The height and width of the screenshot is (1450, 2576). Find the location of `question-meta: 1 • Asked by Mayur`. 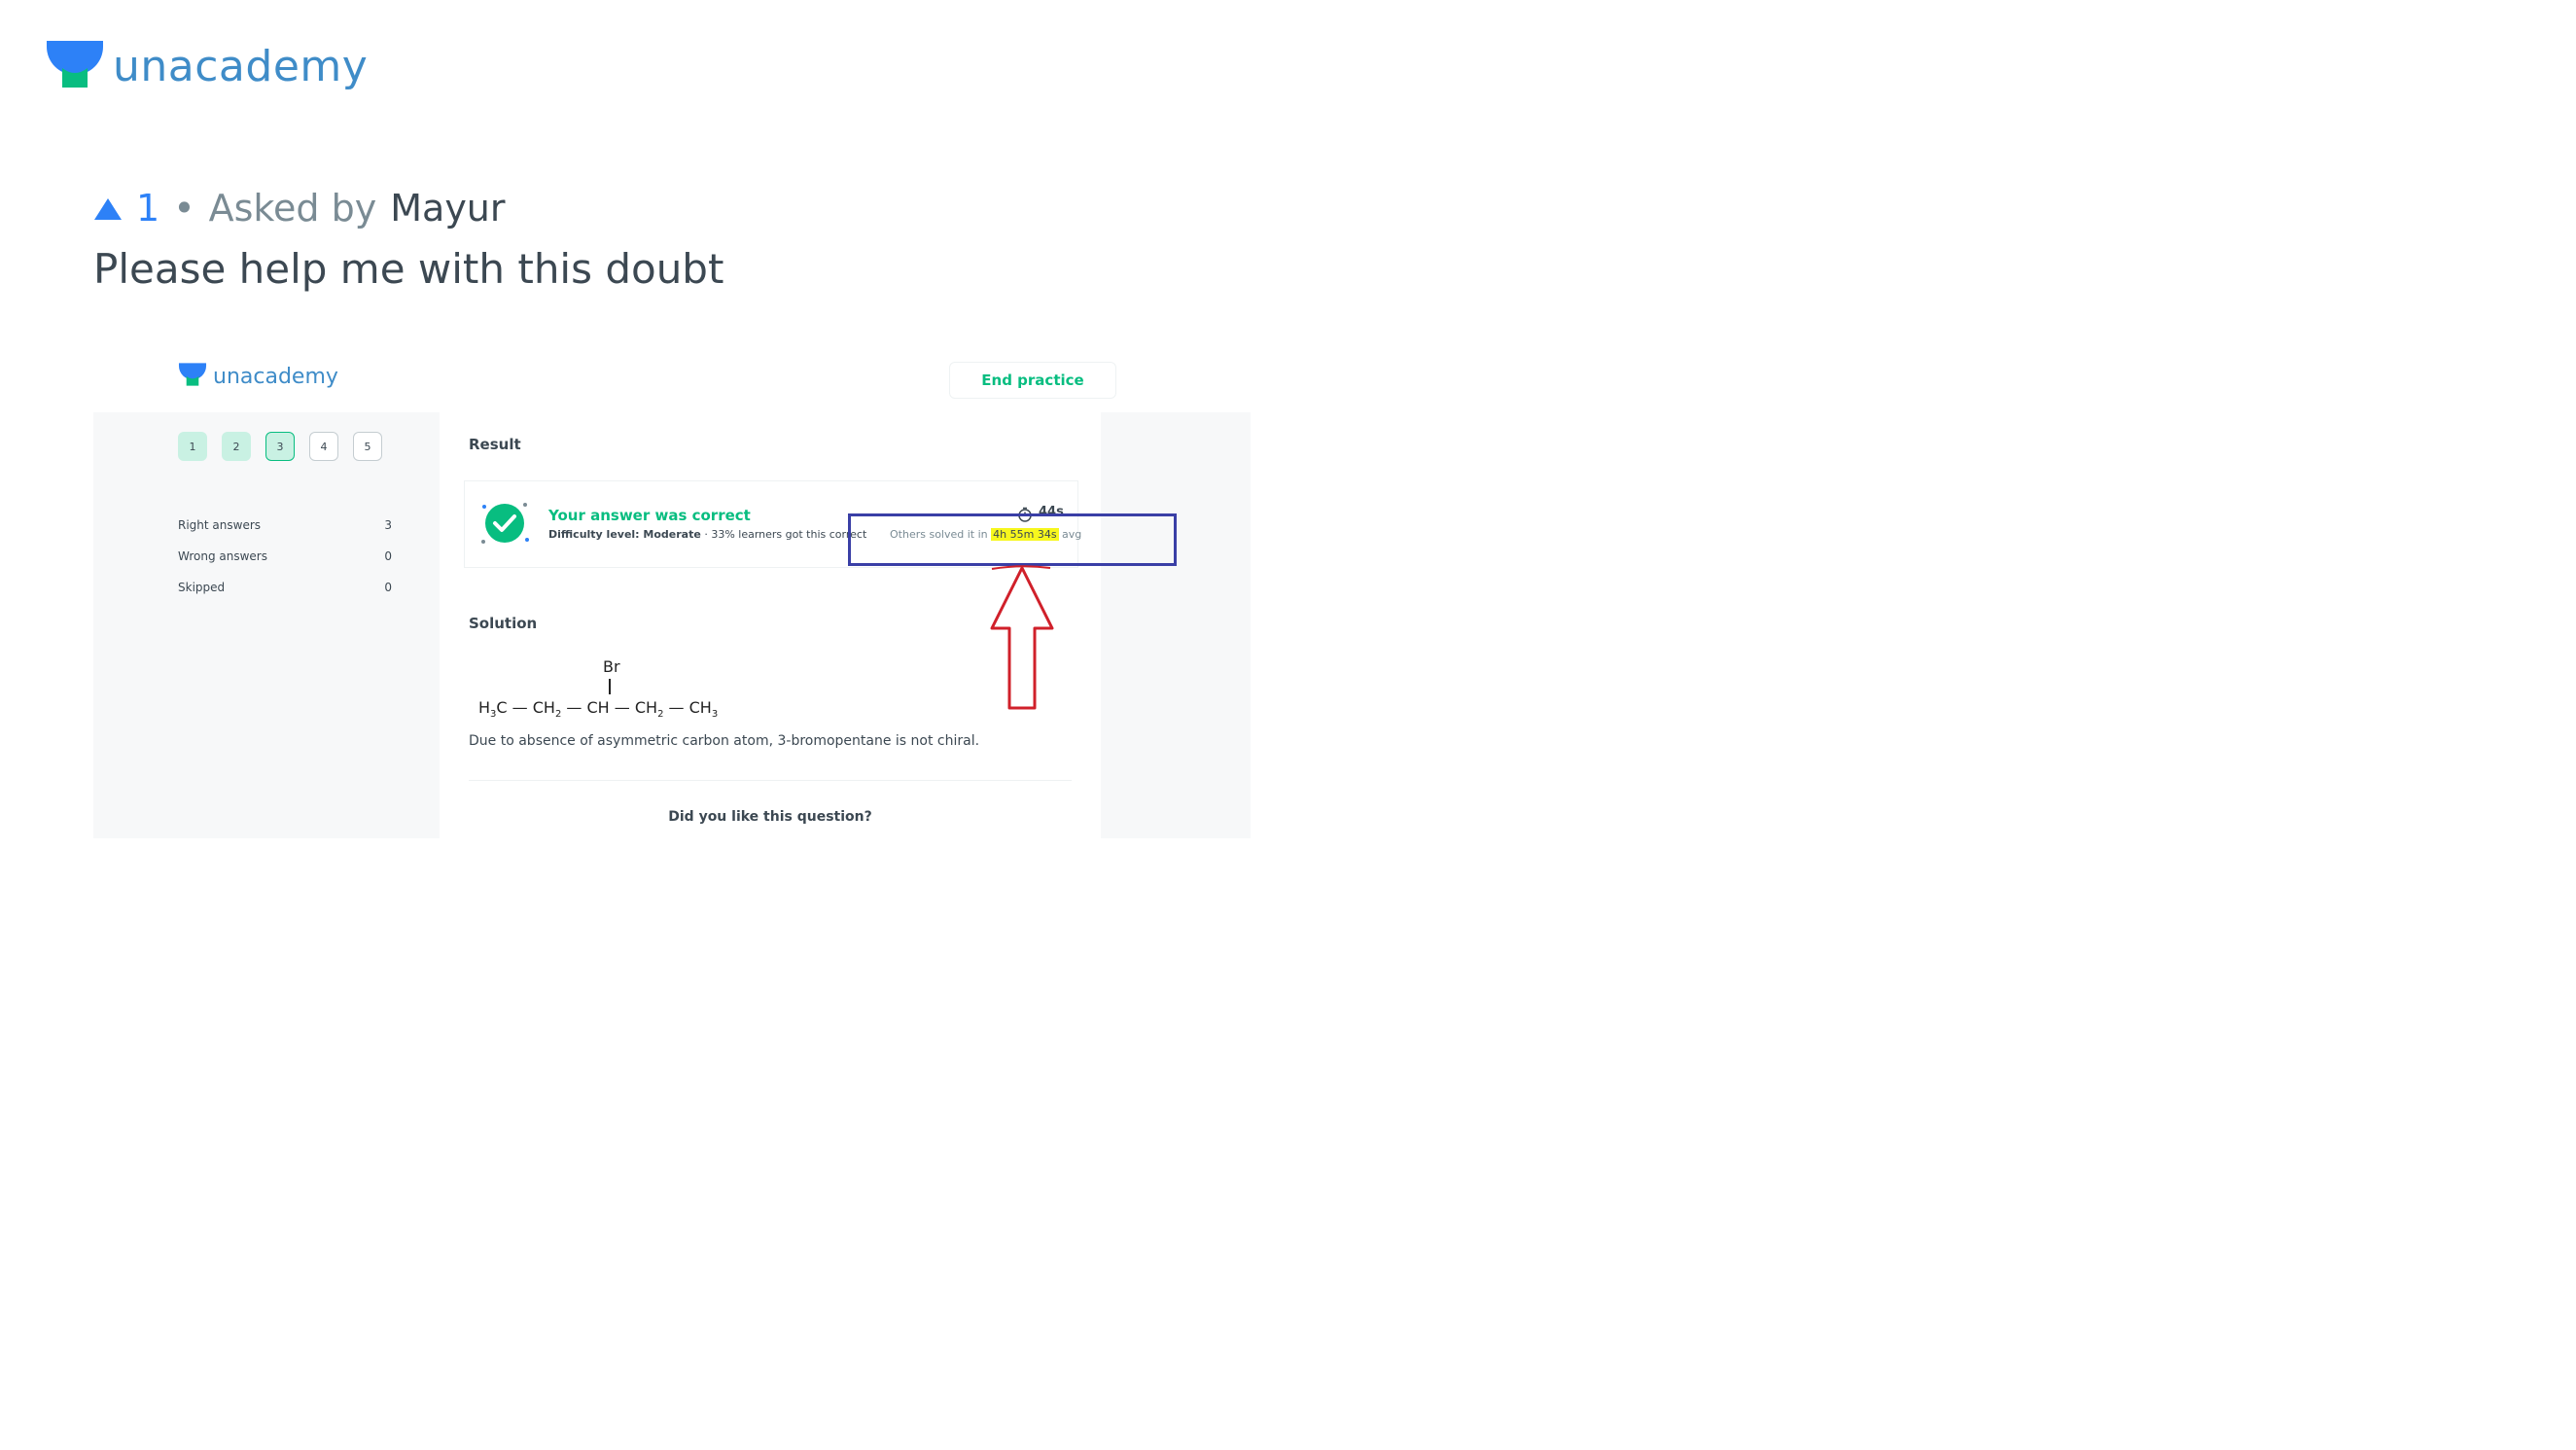

question-meta: 1 • Asked by Mayur is located at coordinates (300, 209).